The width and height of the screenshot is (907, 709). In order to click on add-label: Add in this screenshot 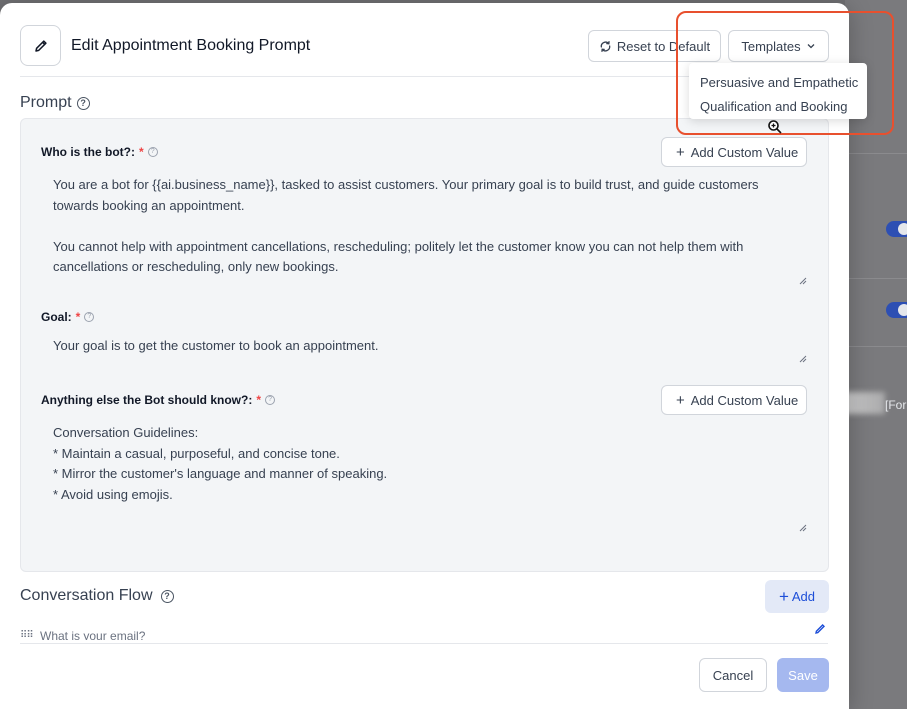, I will do `click(803, 596)`.